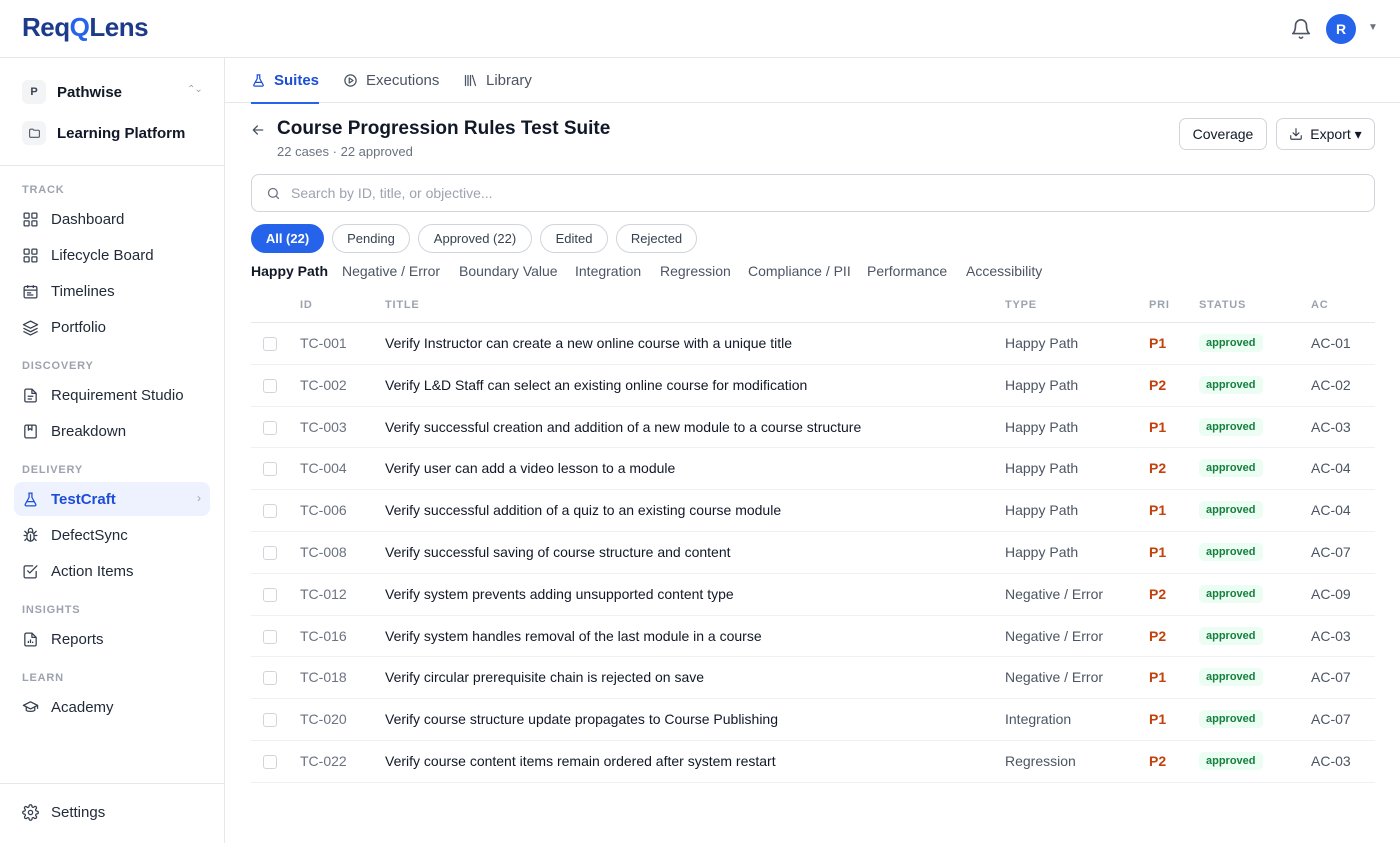 This screenshot has width=1400, height=843. Describe the element at coordinates (1021, 305) in the screenshot. I see `column-header-type: TYPE` at that location.